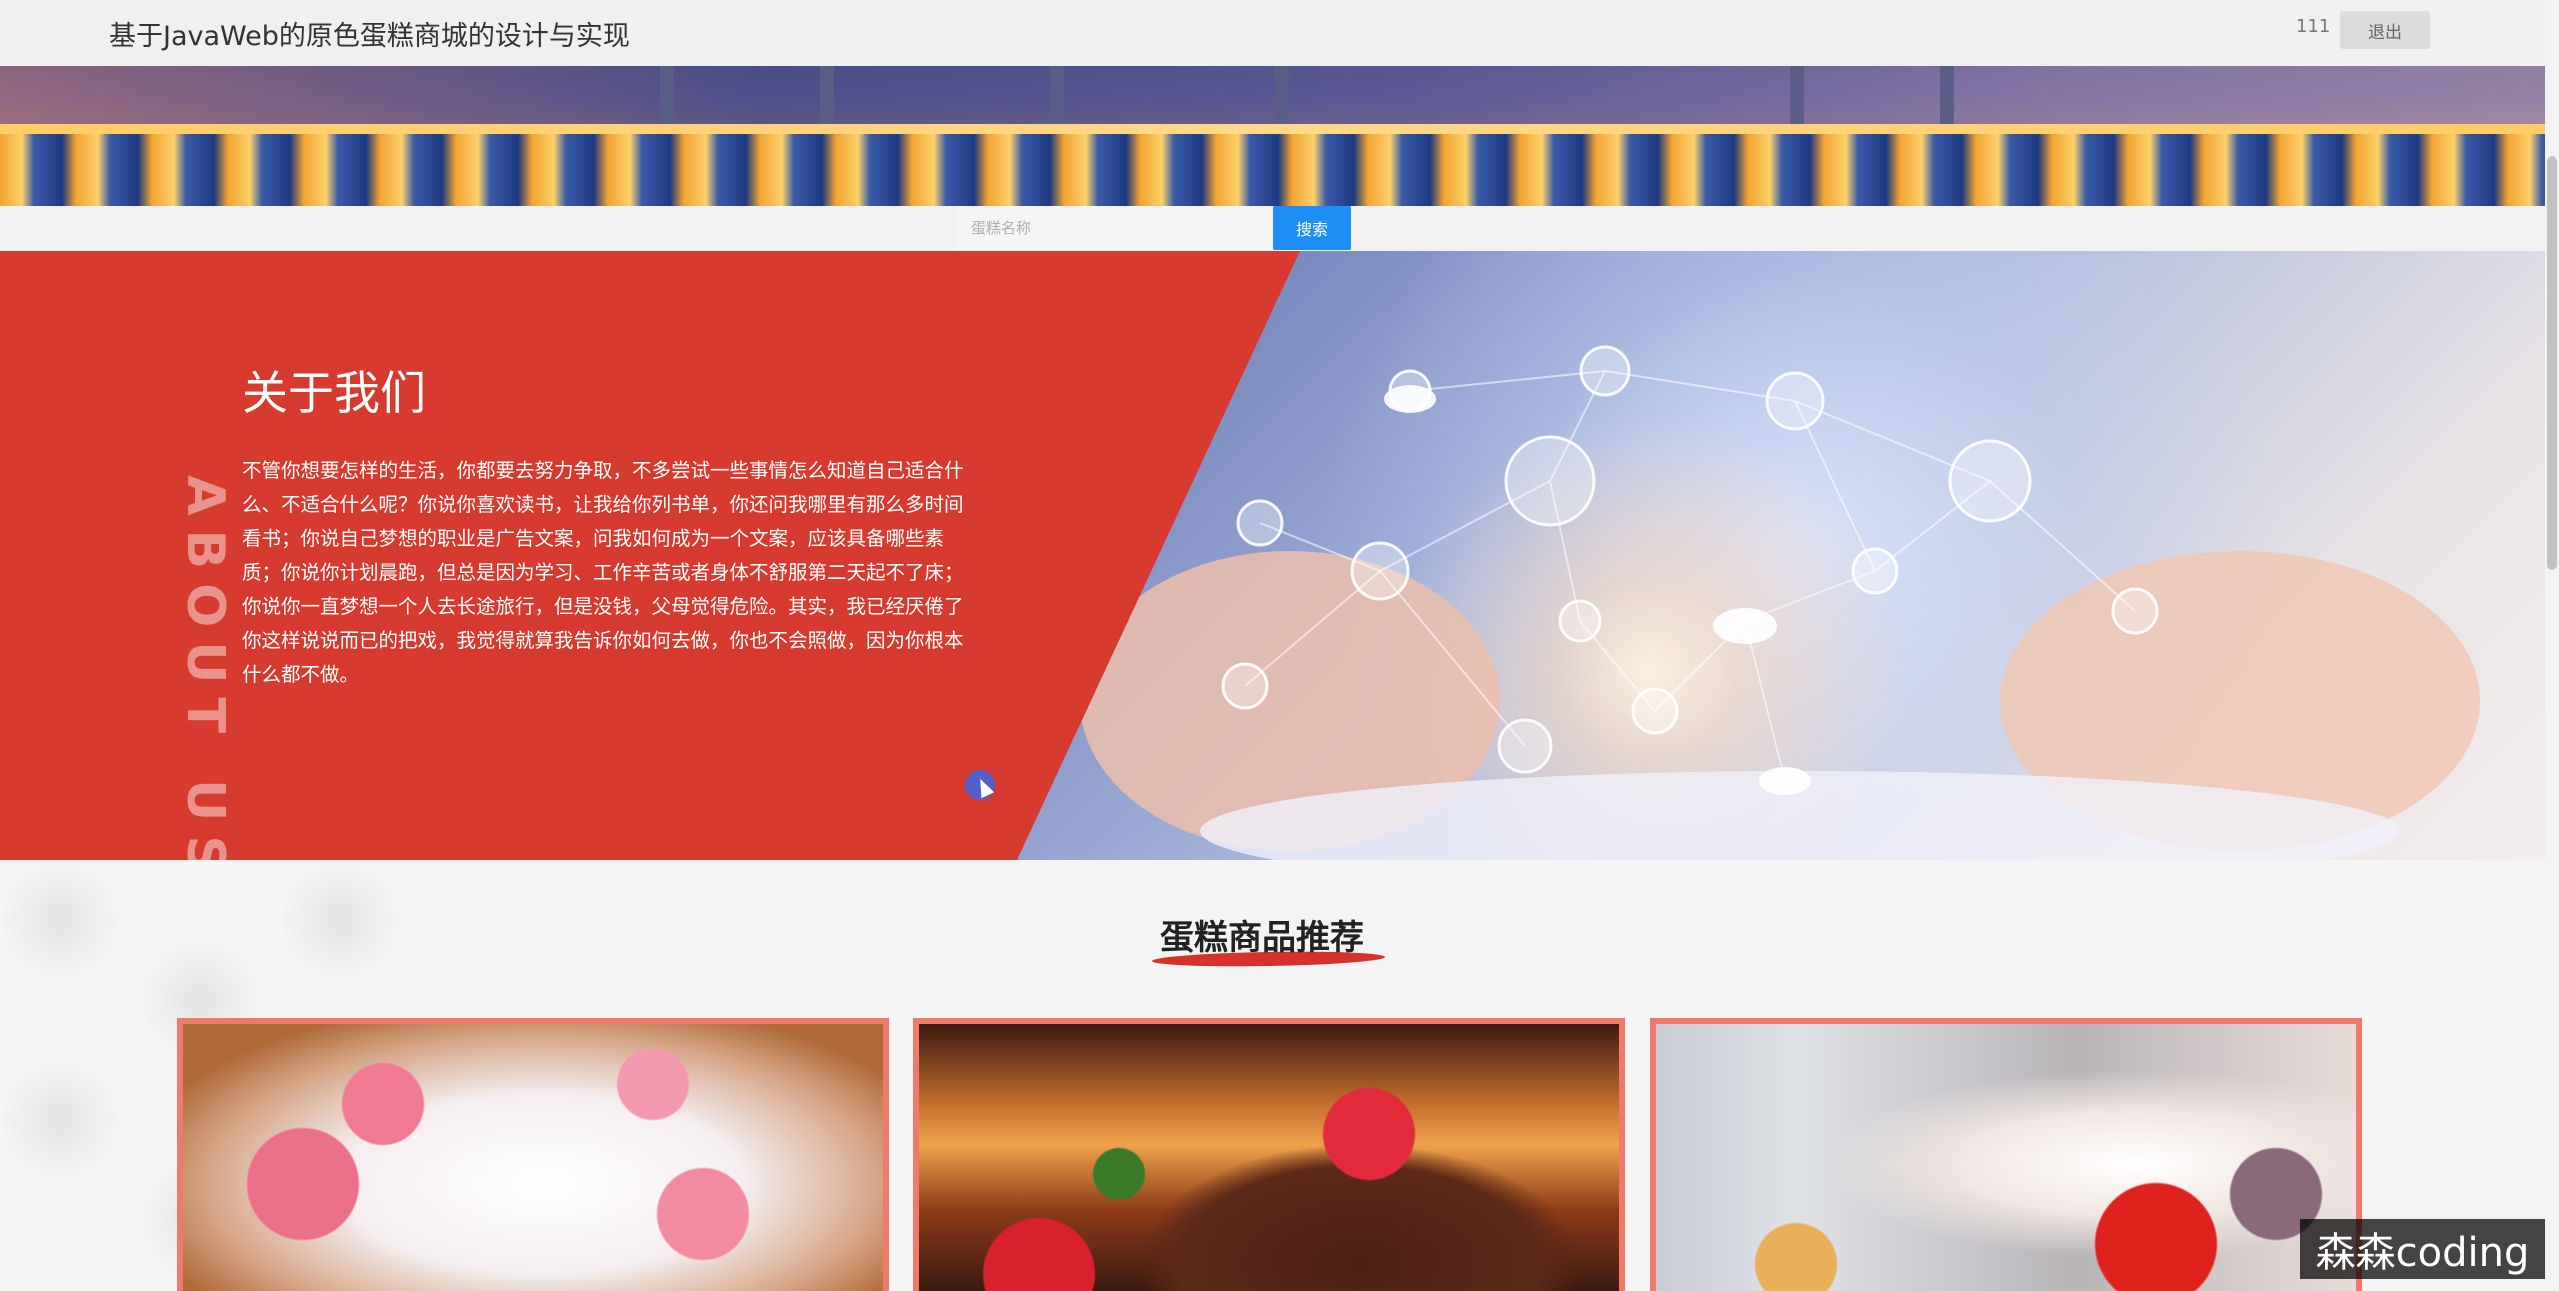 The height and width of the screenshot is (1291, 2559). I want to click on bridge-reflection, so click(1272, 170).